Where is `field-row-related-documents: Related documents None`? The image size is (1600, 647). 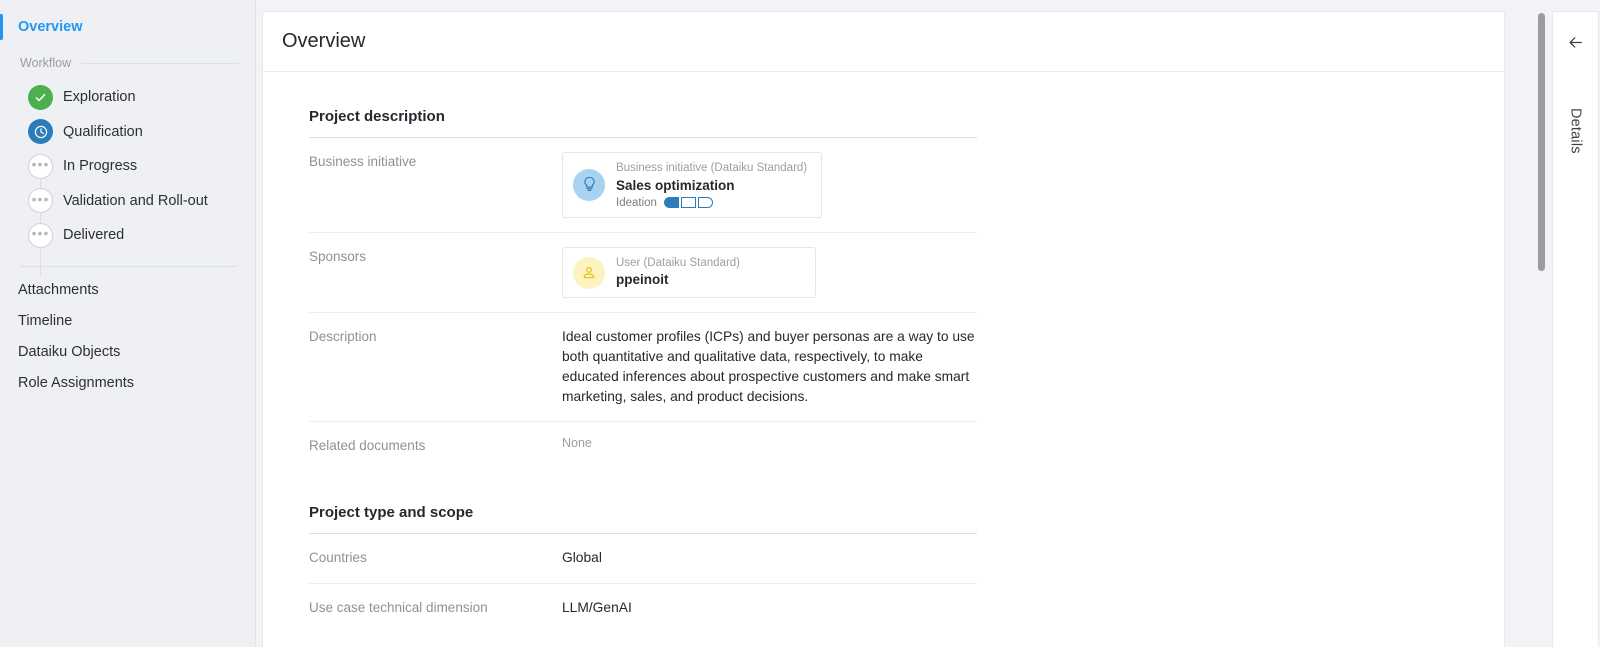 field-row-related-documents: Related documents None is located at coordinates (643, 447).